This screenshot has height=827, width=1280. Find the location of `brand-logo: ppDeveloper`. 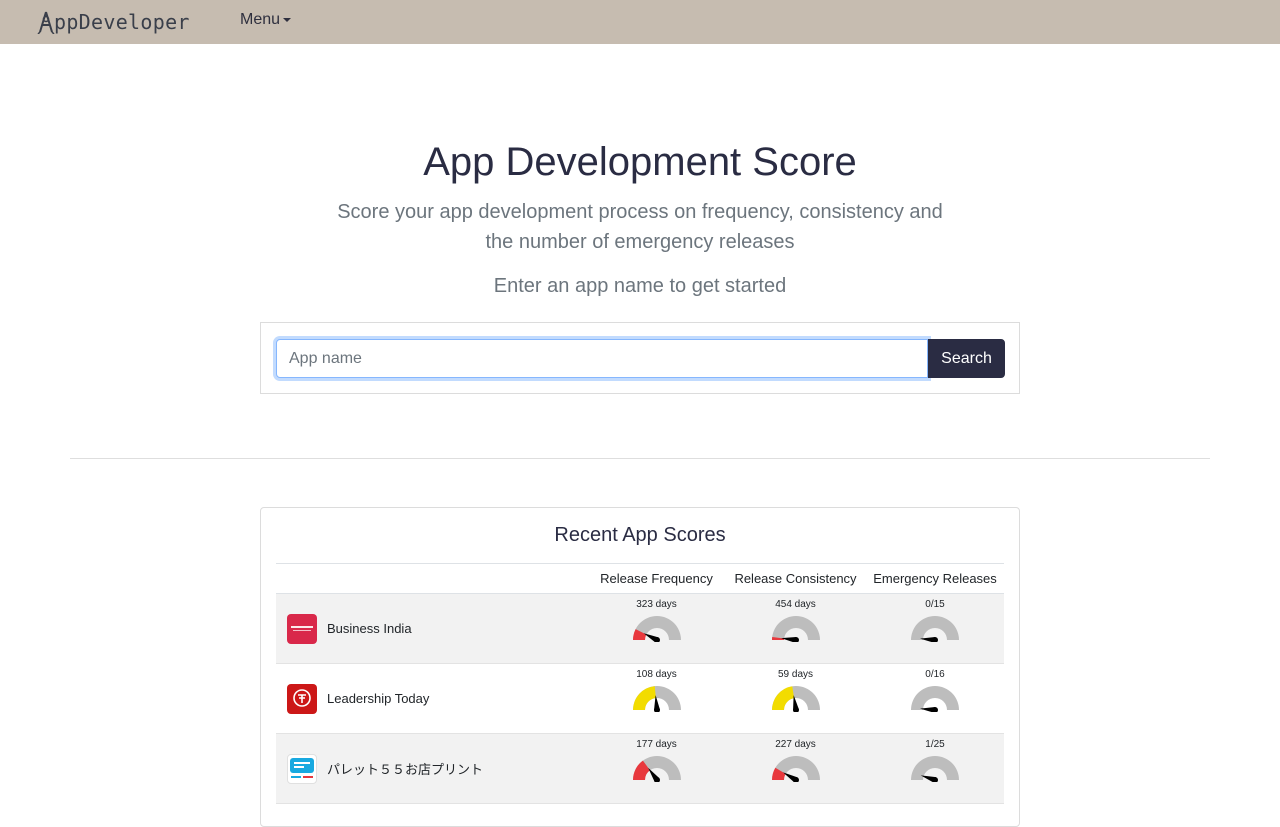

brand-logo: ppDeveloper is located at coordinates (113, 22).